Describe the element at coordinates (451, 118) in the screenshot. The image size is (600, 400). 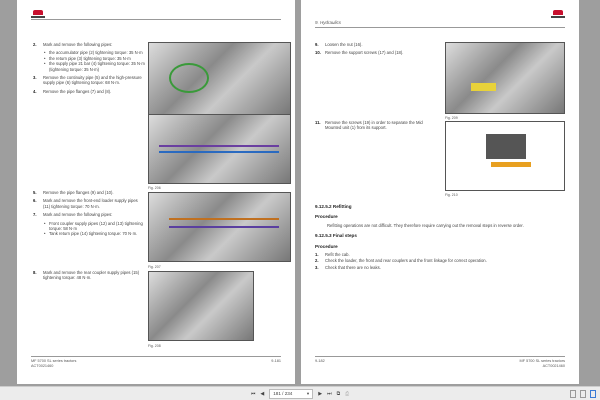
I see `figure-caption: Fig. 209` at that location.